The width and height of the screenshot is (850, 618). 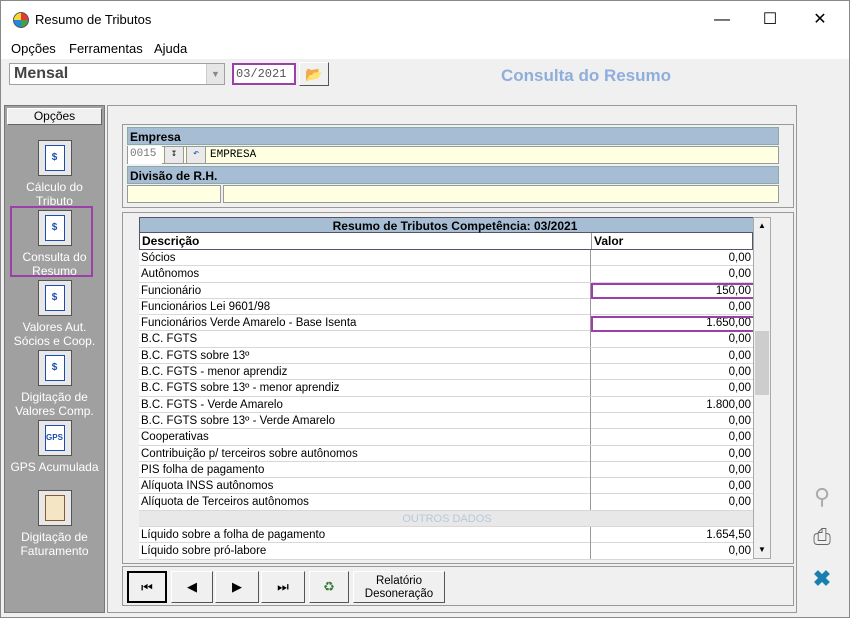 I want to click on col-valor: Valor, so click(x=609, y=241).